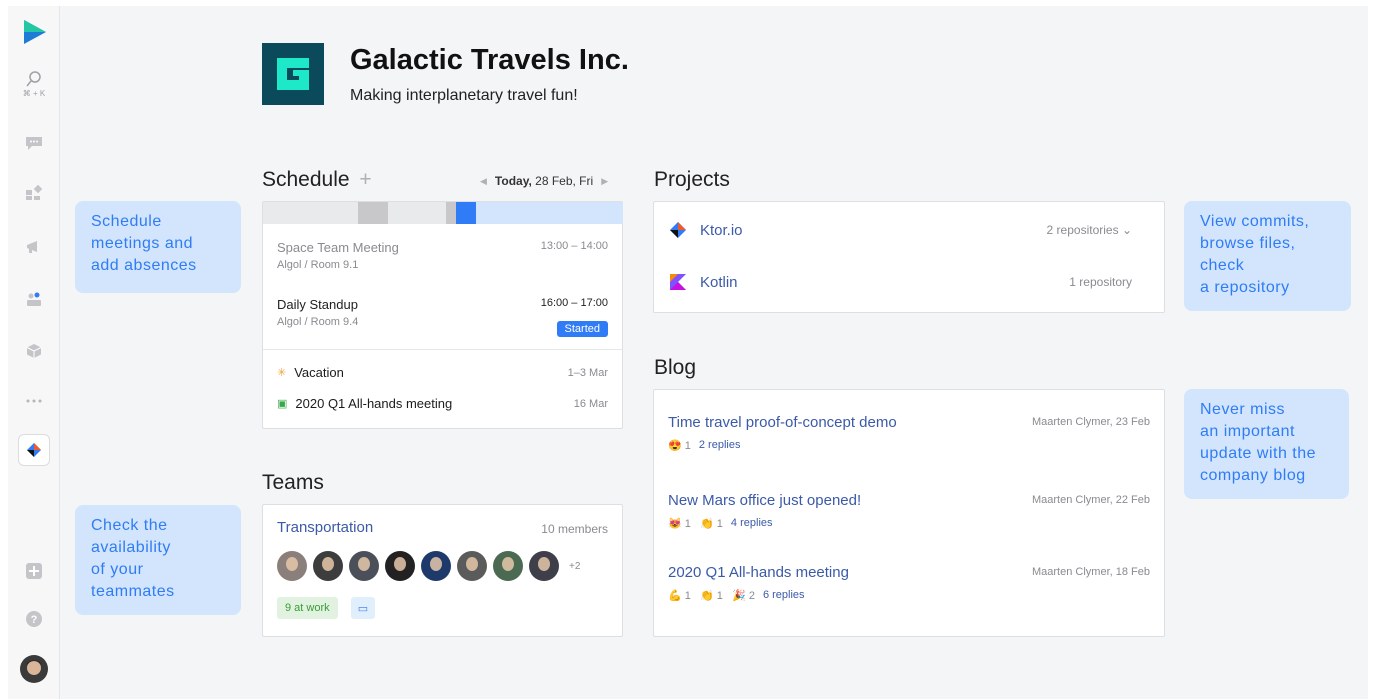 The height and width of the screenshot is (699, 1377). What do you see at coordinates (692, 179) in the screenshot?
I see `projects-title: Projects` at bounding box center [692, 179].